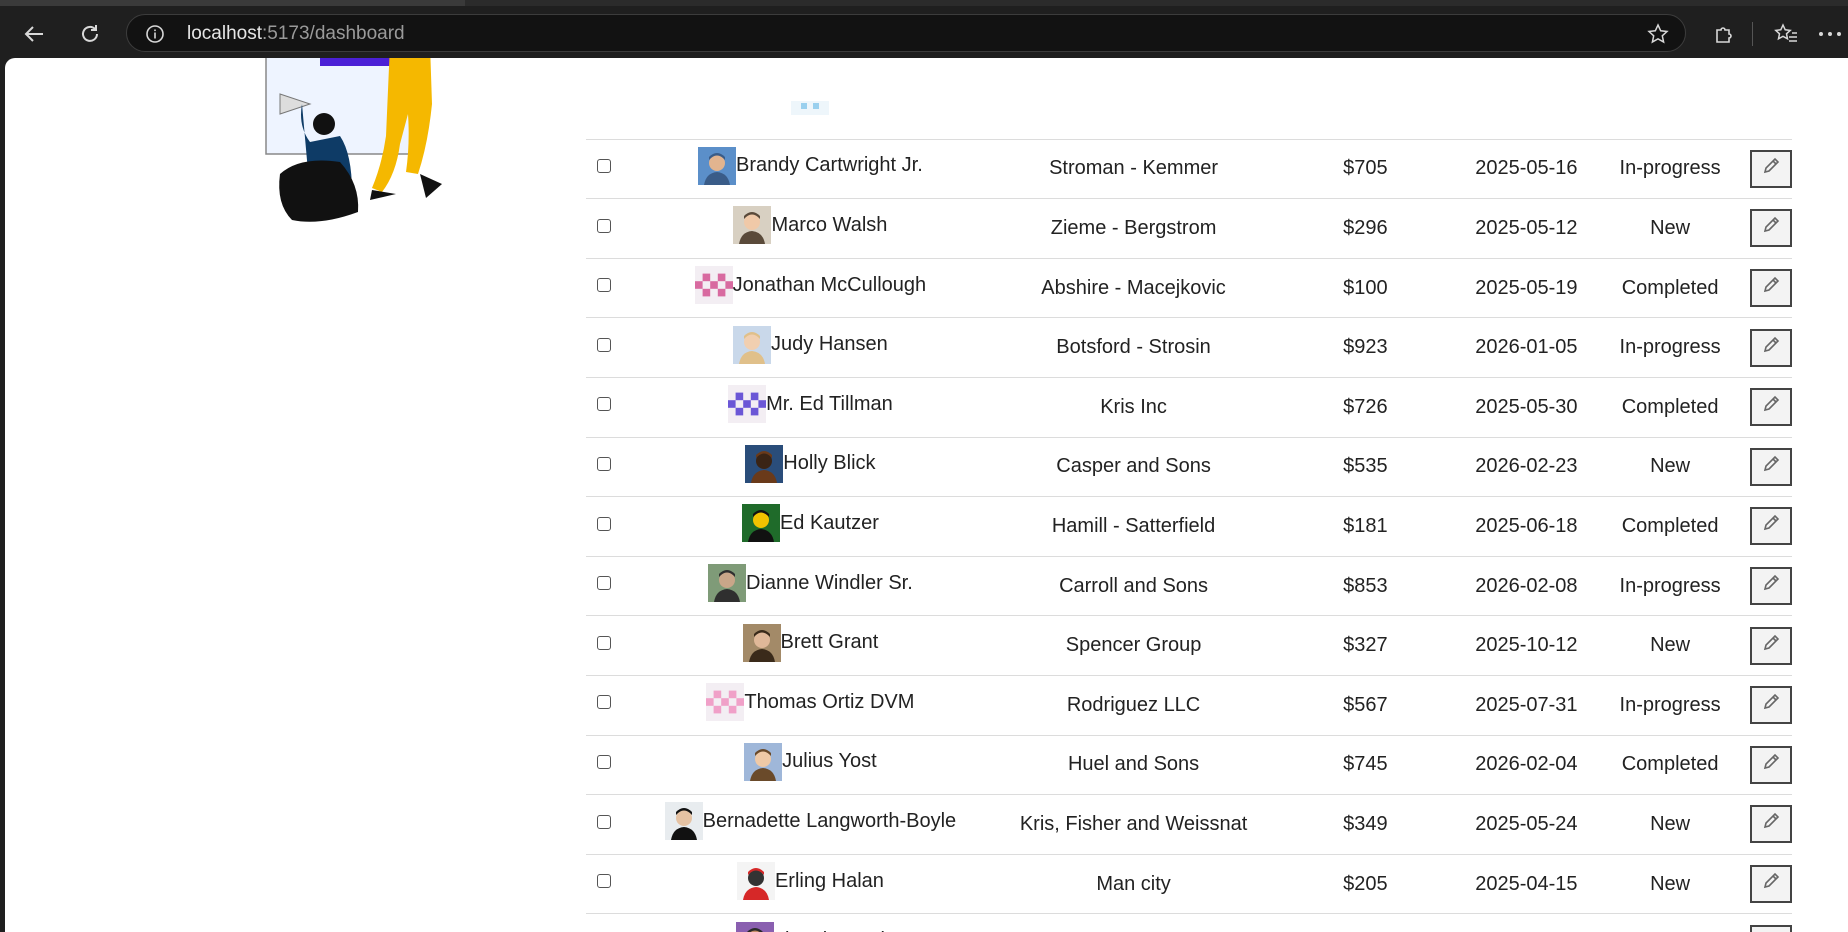 Image resolution: width=1848 pixels, height=932 pixels. I want to click on date-cell: 2025-05-16, so click(1526, 169).